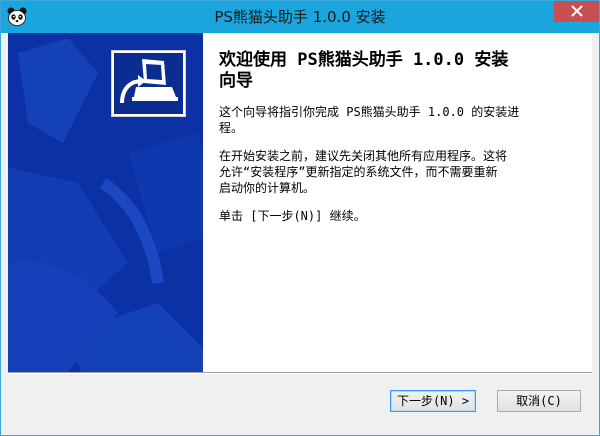 The height and width of the screenshot is (436, 600). What do you see at coordinates (364, 60) in the screenshot?
I see `heading-line-1: 欢迎使用 PS熊猫头助手 1.0.0 安装` at bounding box center [364, 60].